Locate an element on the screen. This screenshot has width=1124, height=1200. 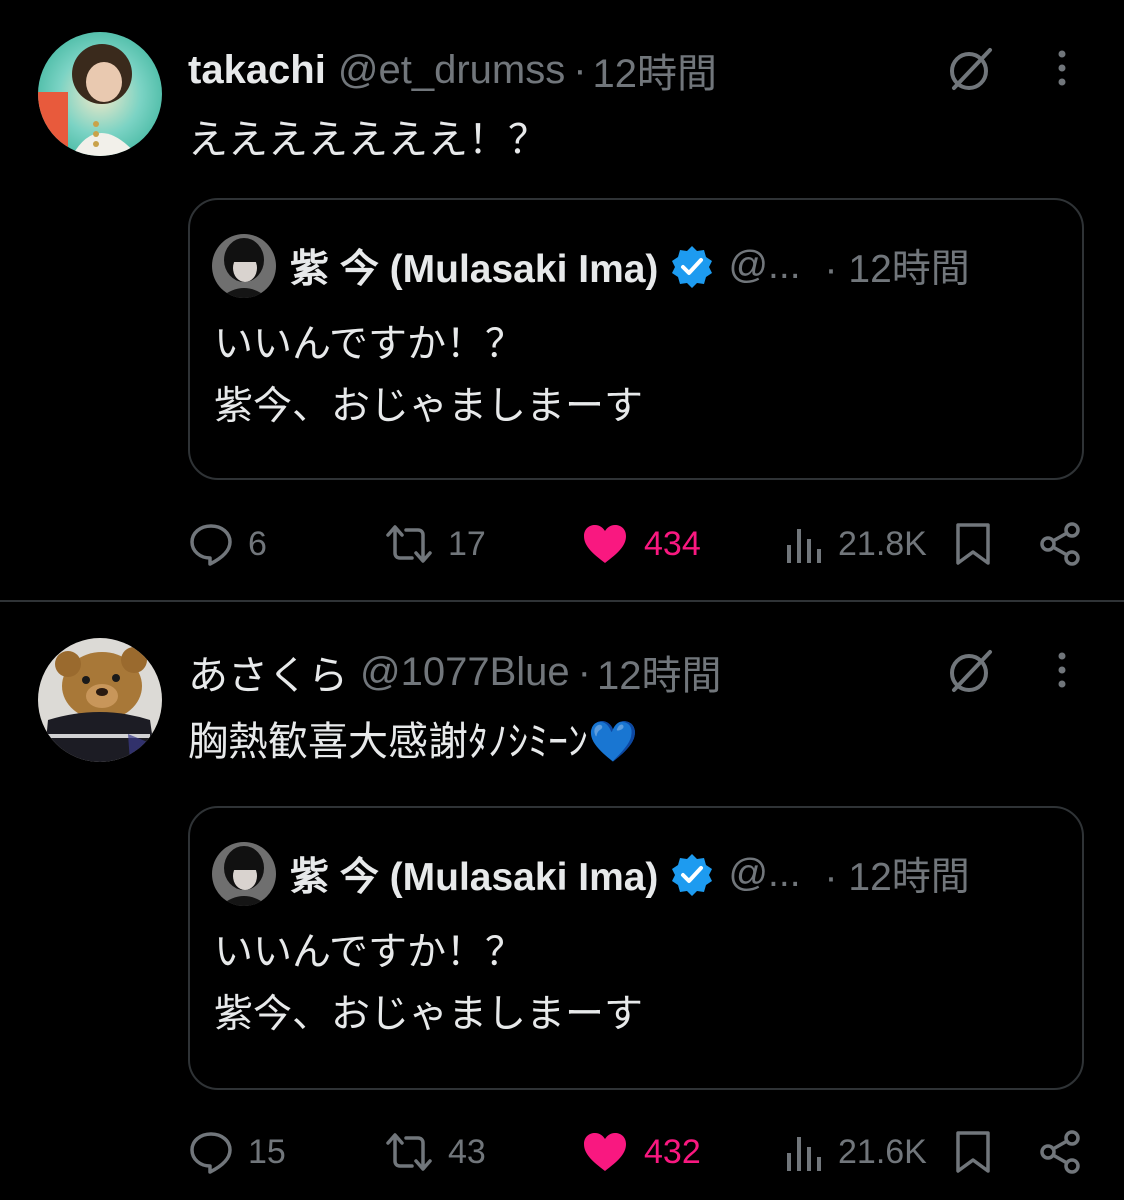
post-header: あさくら @1077Blue · 12時間 is located at coordinates (455, 672).